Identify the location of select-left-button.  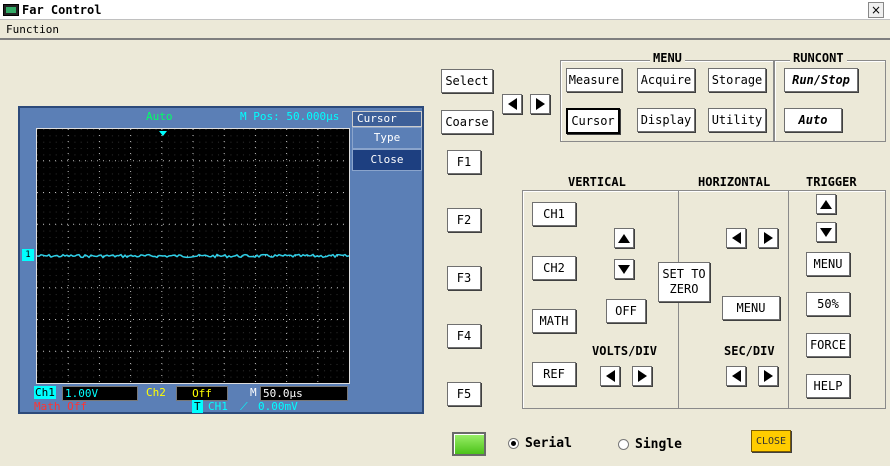
(512, 104).